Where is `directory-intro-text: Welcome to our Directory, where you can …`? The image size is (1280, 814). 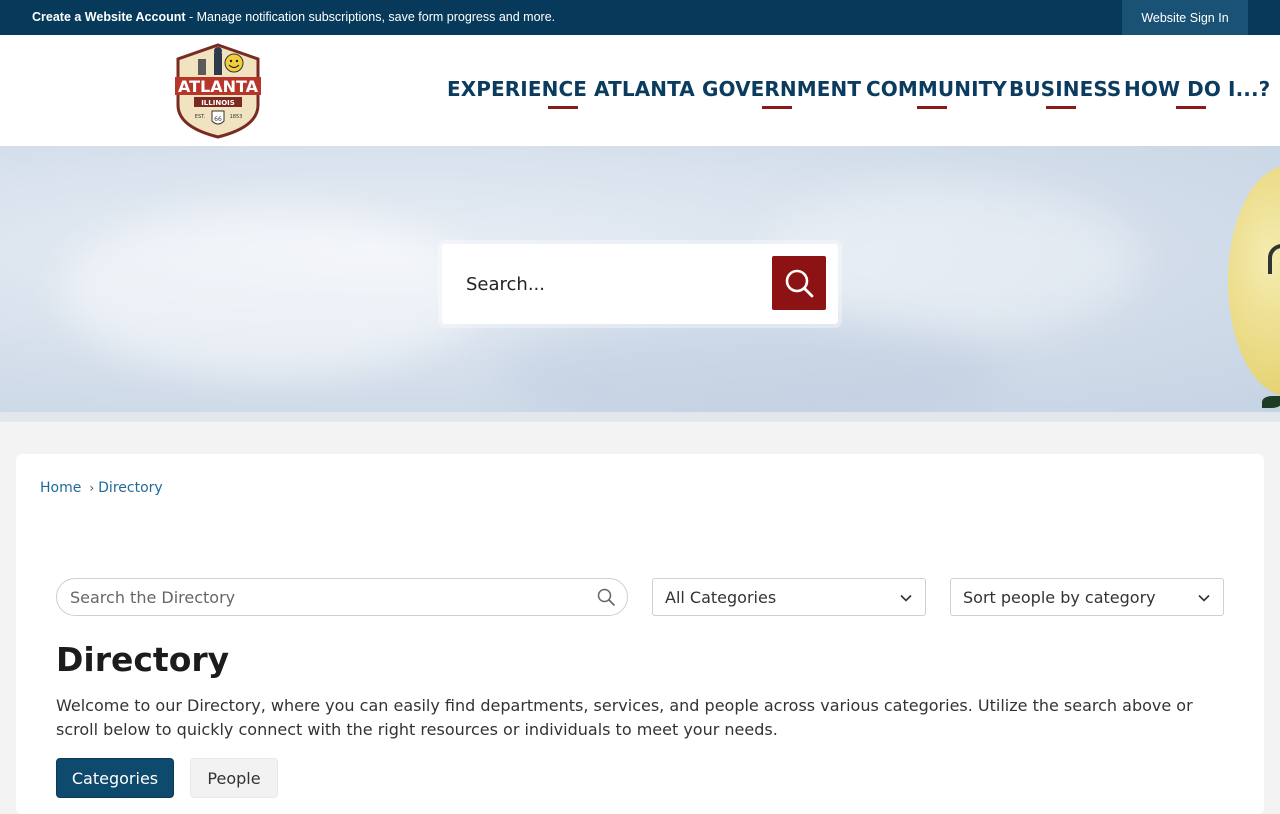
directory-intro-text: Welcome to our Directory, where you can … is located at coordinates (624, 717).